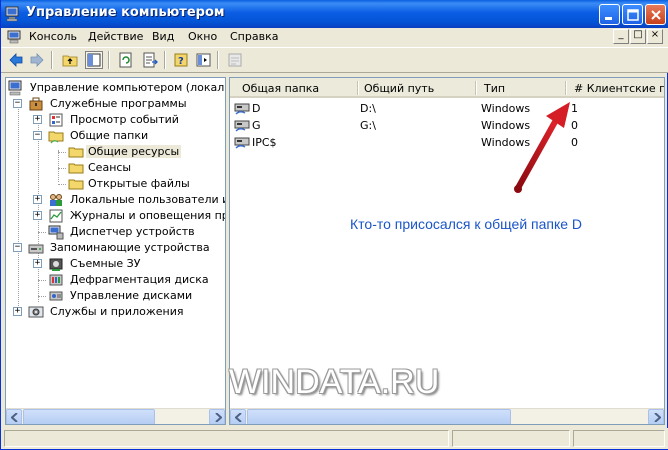  I want to click on up-level-icon, so click(70, 60).